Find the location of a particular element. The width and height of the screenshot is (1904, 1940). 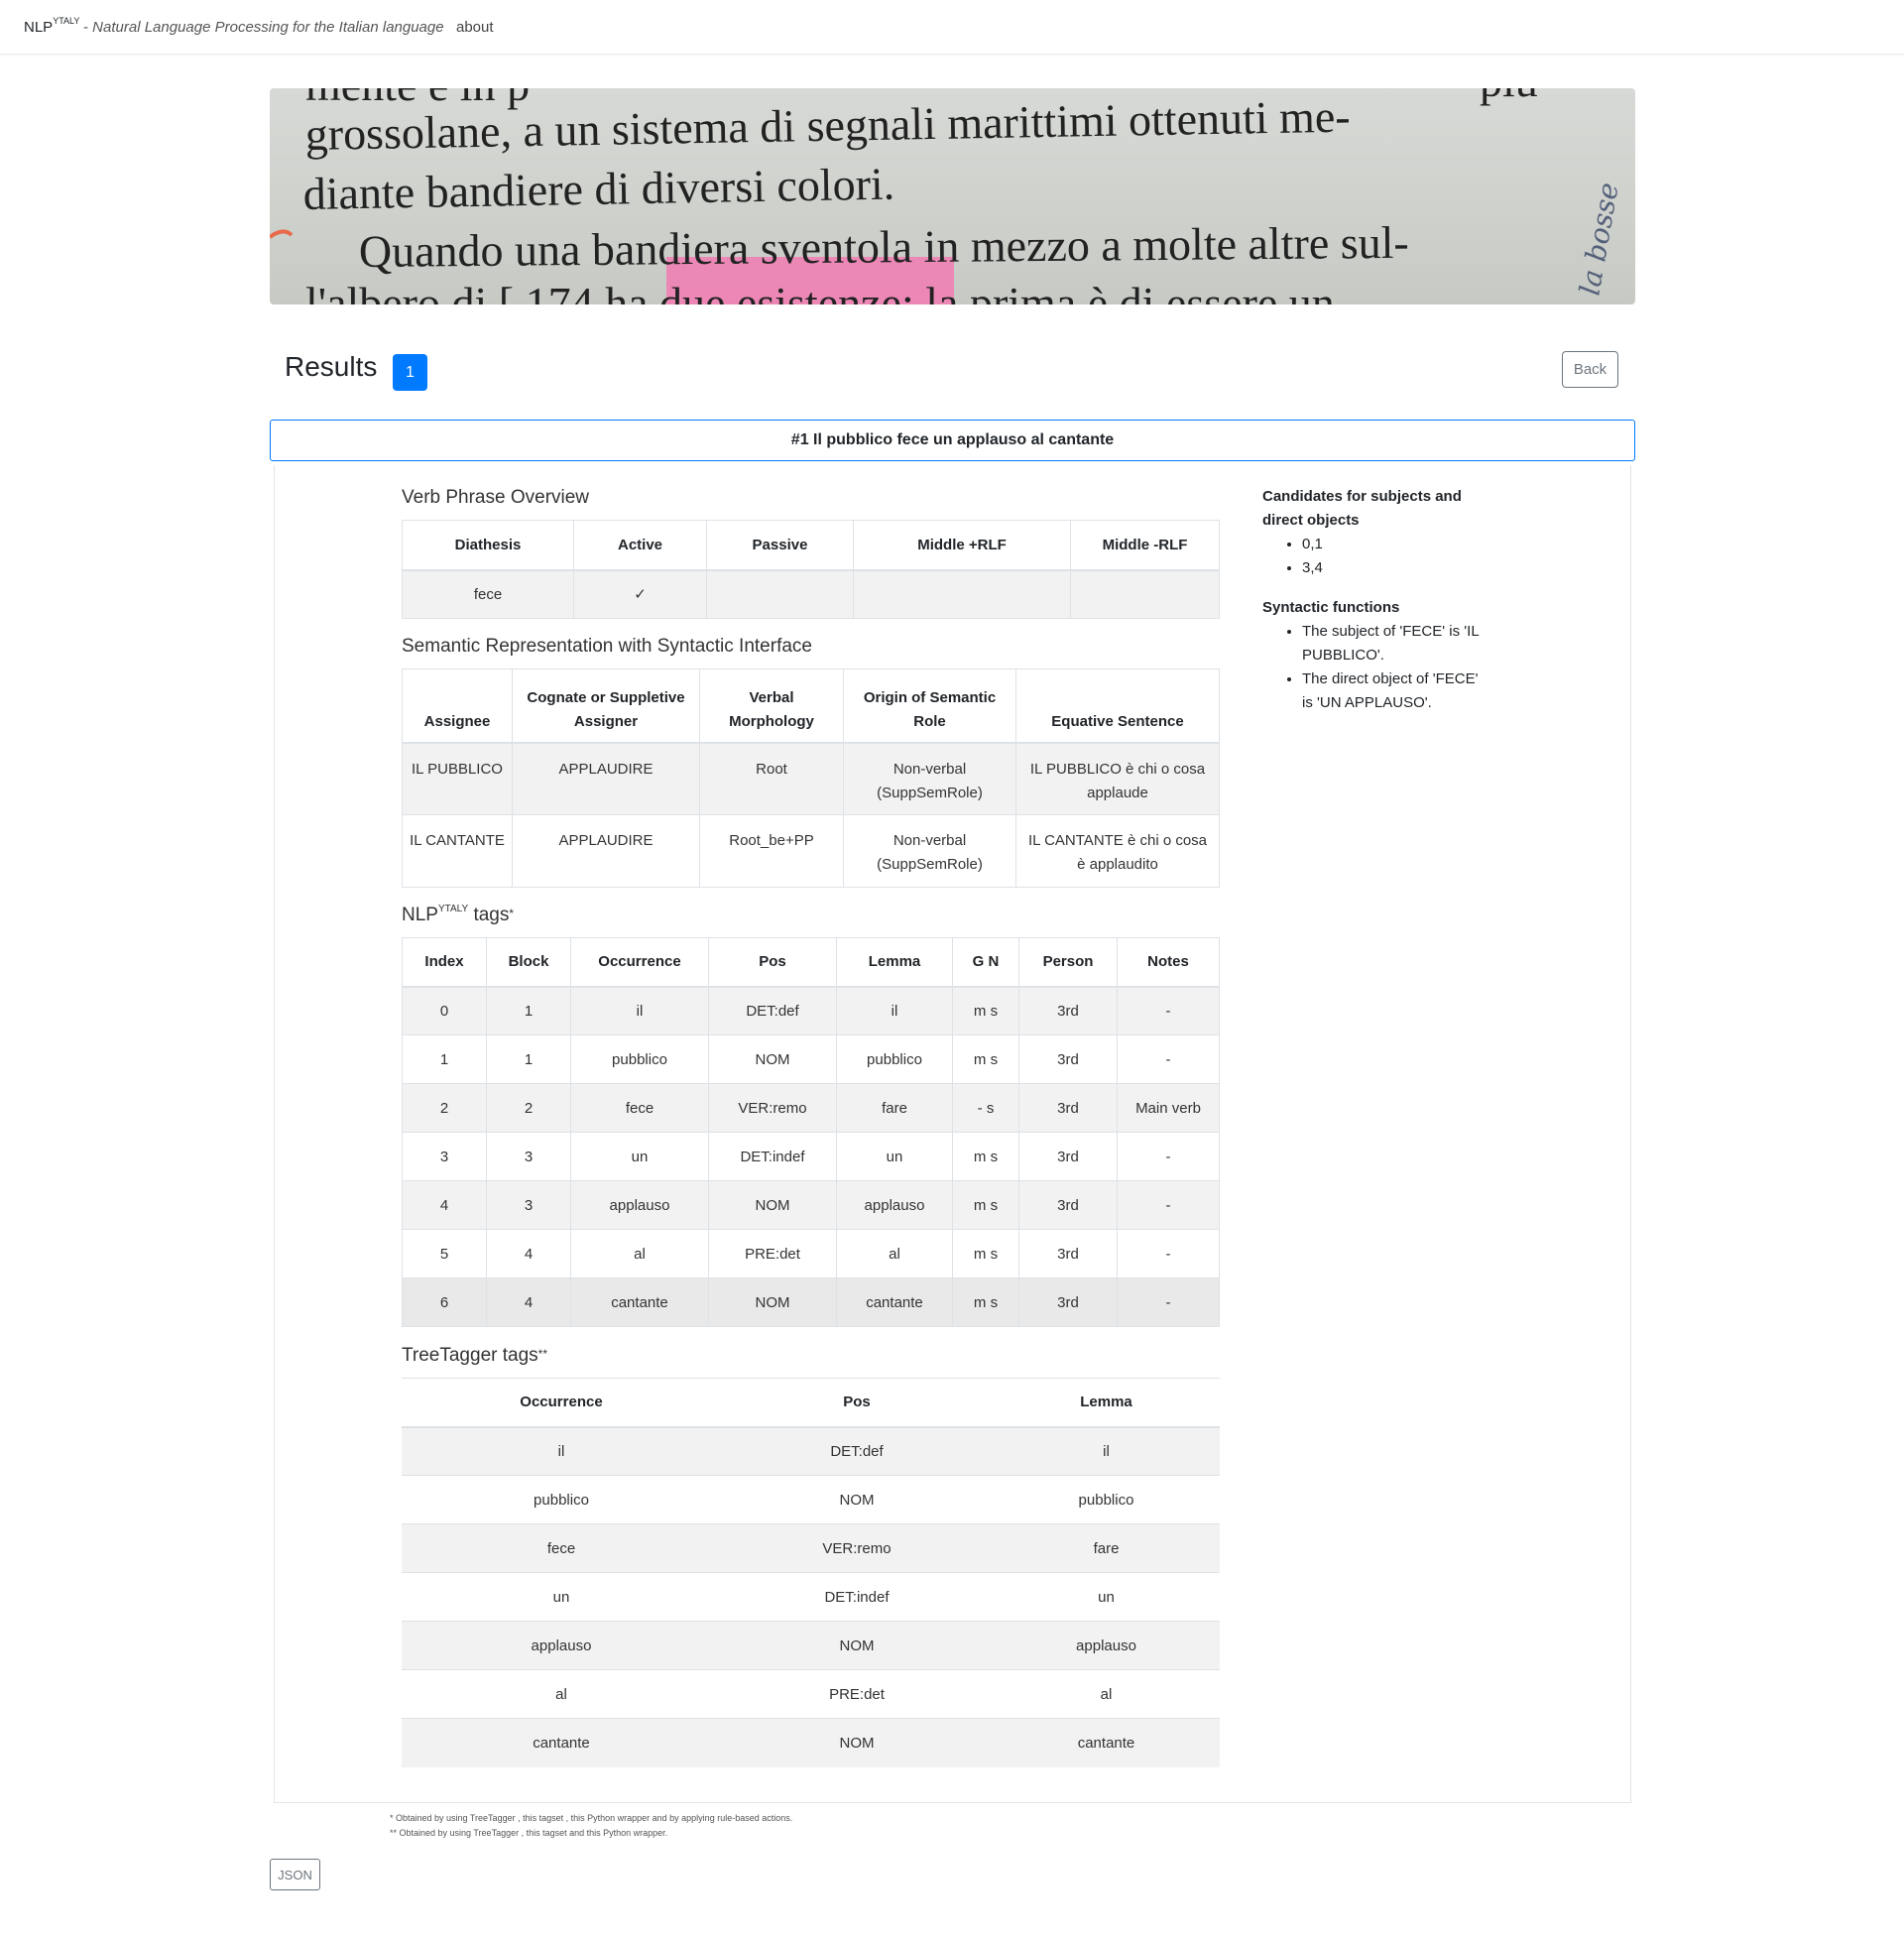

tt-cell: DET:def is located at coordinates (857, 1451).